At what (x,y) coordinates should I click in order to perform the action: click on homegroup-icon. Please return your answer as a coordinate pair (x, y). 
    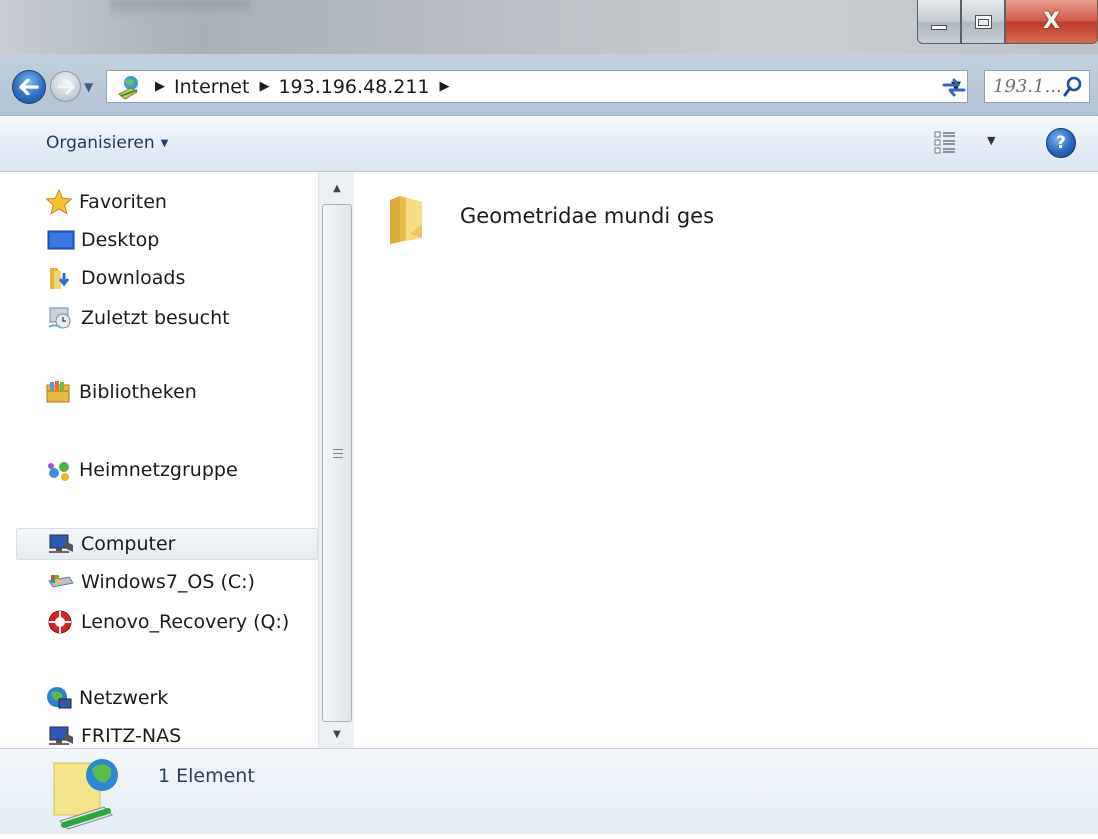
    Looking at the image, I should click on (59, 470).